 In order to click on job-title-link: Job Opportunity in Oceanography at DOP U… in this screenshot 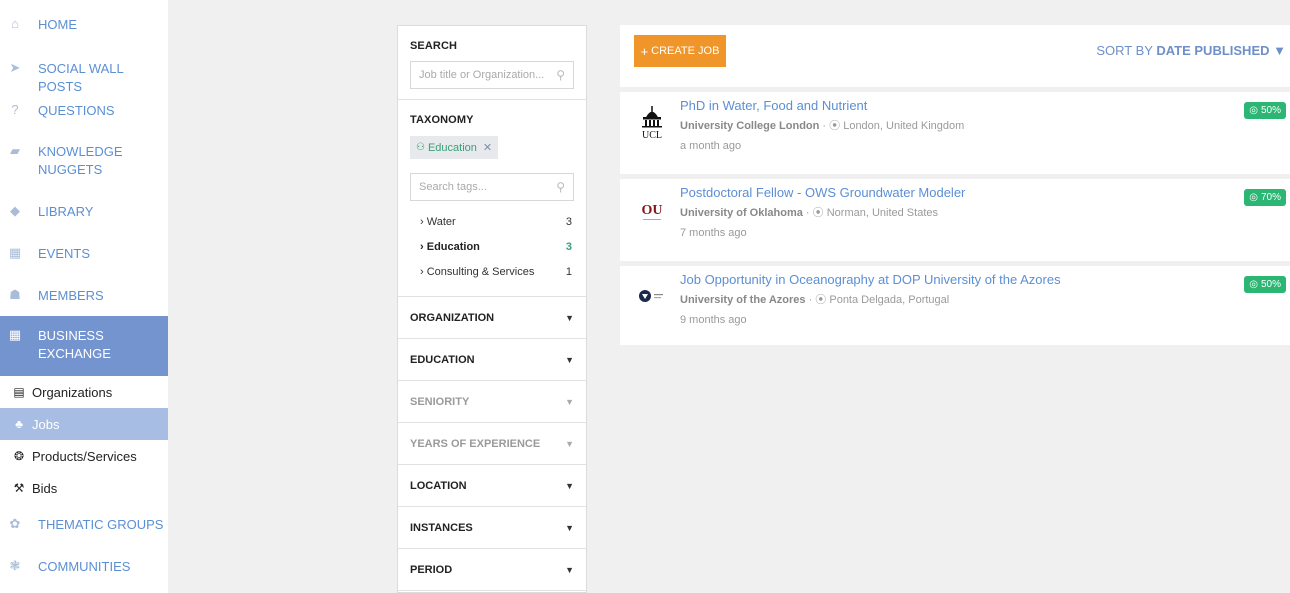, I will do `click(985, 279)`.